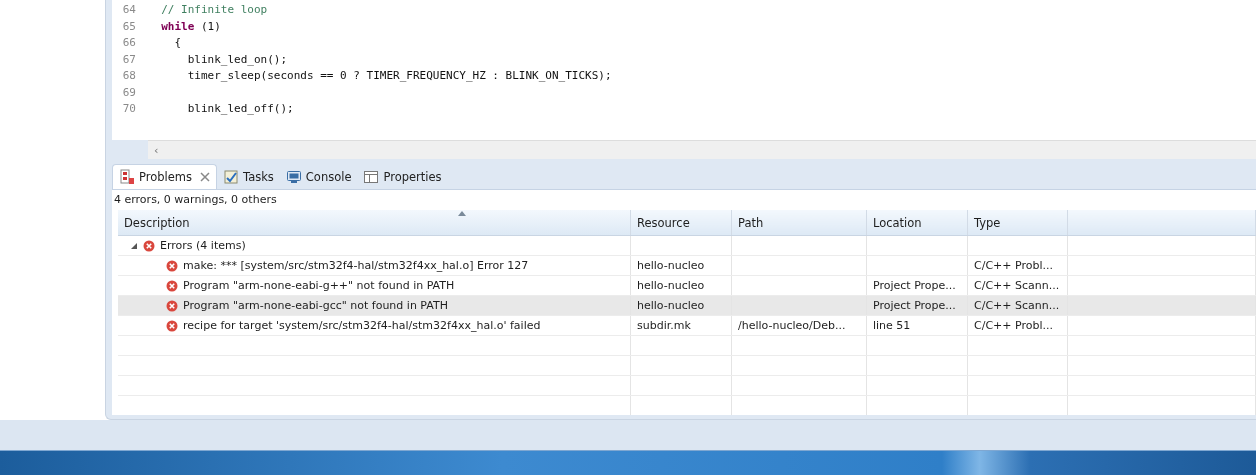 Image resolution: width=1256 pixels, height=475 pixels. What do you see at coordinates (127, 177) in the screenshot?
I see `problems-icon` at bounding box center [127, 177].